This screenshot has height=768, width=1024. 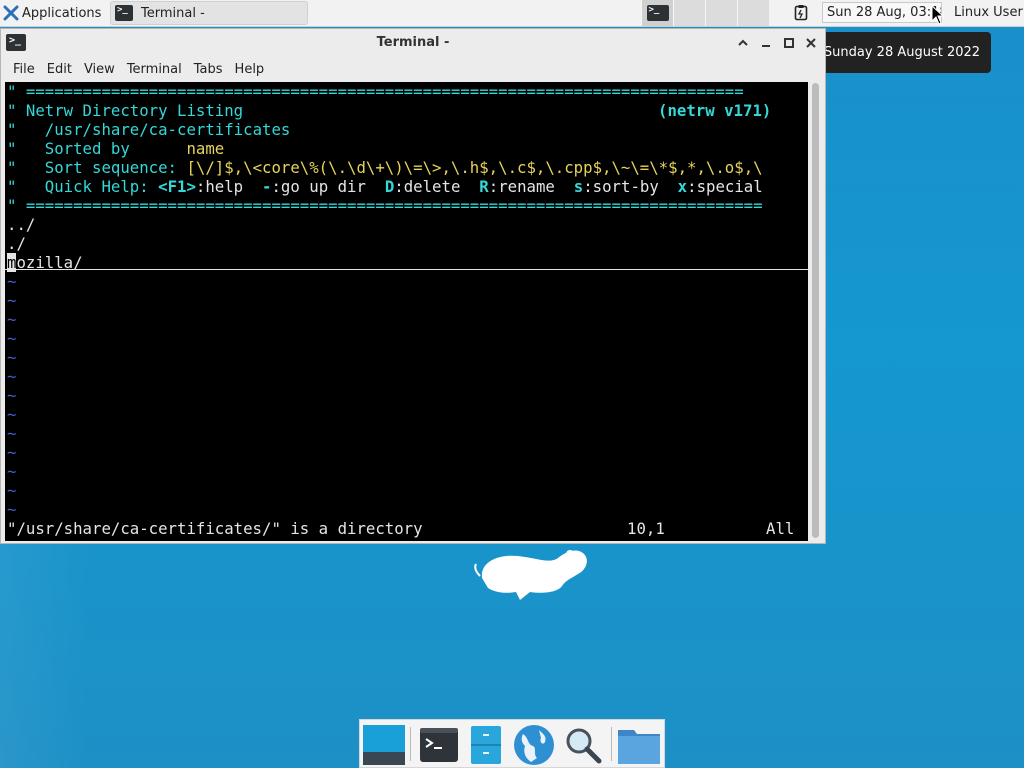 What do you see at coordinates (11, 13) in the screenshot?
I see `xfce-logo-icon` at bounding box center [11, 13].